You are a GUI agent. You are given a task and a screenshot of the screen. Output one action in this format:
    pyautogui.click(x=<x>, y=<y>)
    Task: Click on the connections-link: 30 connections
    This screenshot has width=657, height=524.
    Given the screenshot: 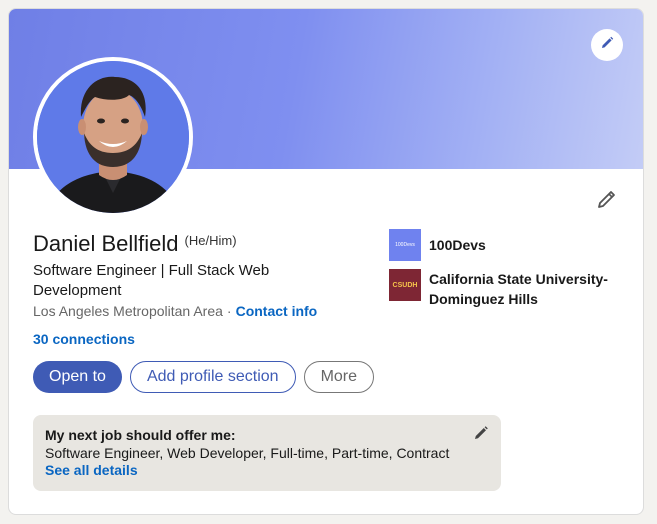 What is the action you would take?
    pyautogui.click(x=84, y=339)
    